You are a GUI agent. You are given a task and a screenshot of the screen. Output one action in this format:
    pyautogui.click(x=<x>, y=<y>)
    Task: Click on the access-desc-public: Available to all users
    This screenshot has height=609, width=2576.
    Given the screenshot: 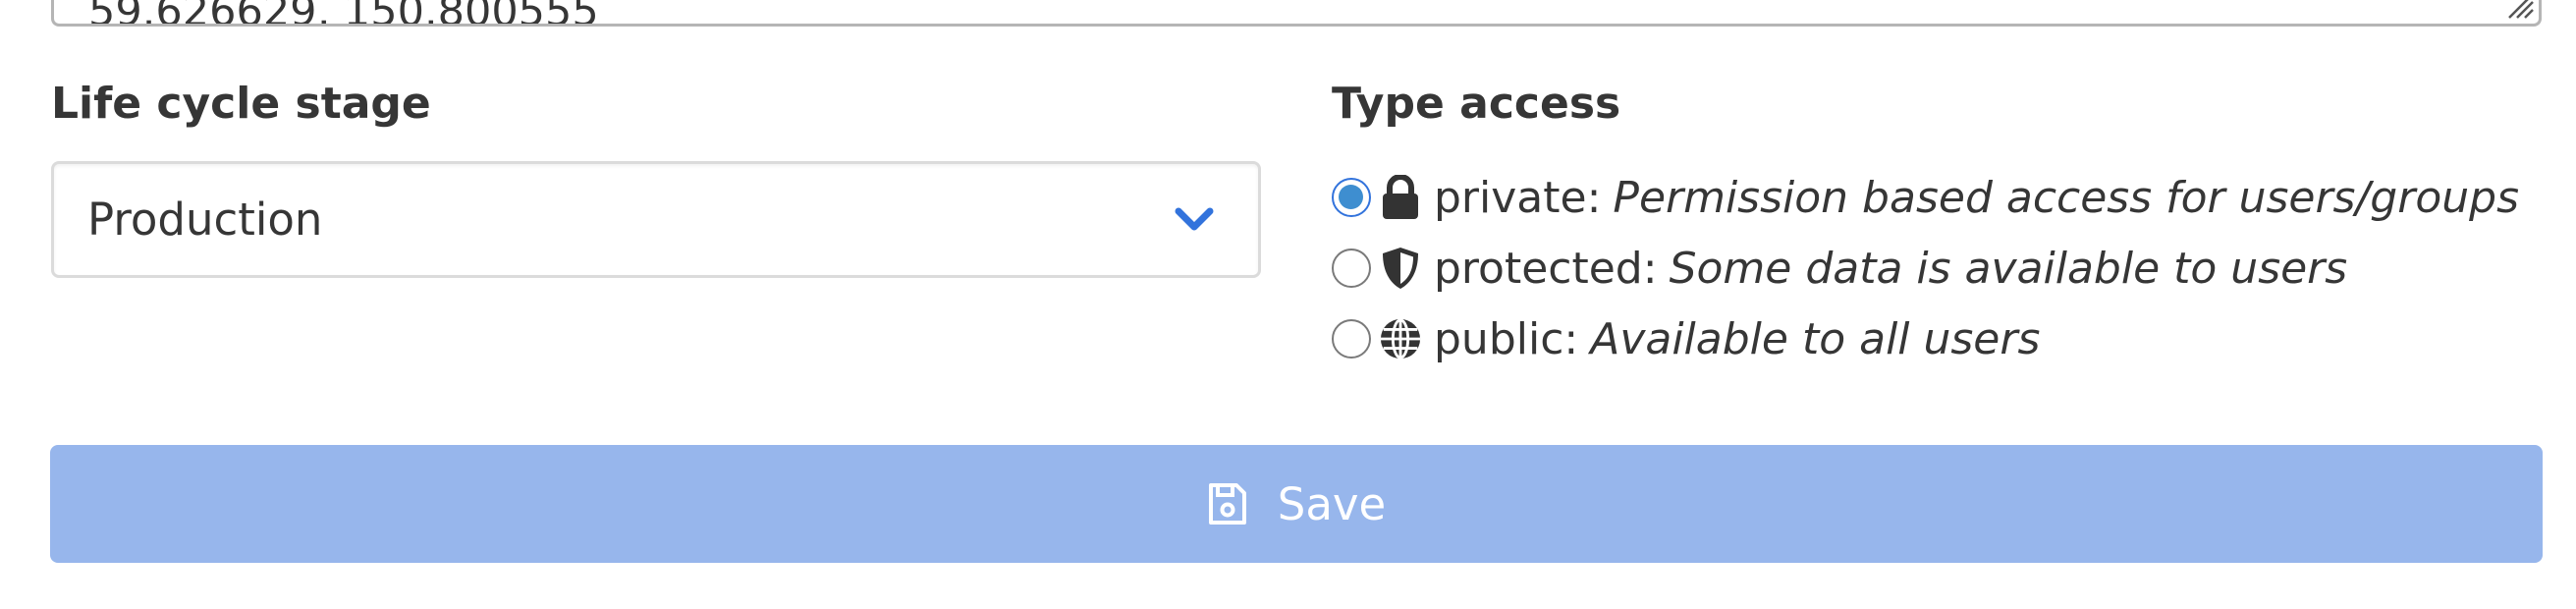 What is the action you would take?
    pyautogui.click(x=1815, y=339)
    